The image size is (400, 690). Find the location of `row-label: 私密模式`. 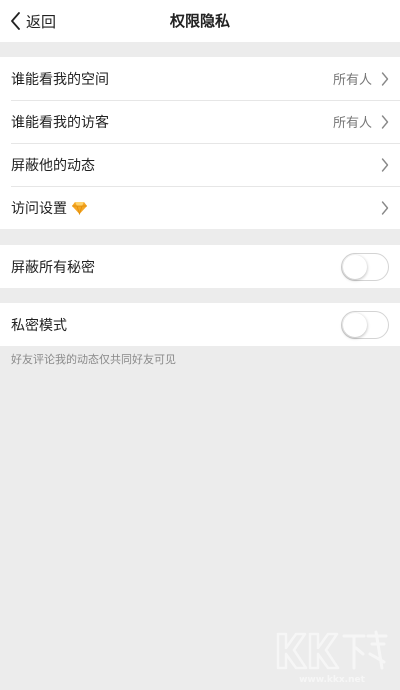

row-label: 私密模式 is located at coordinates (39, 325).